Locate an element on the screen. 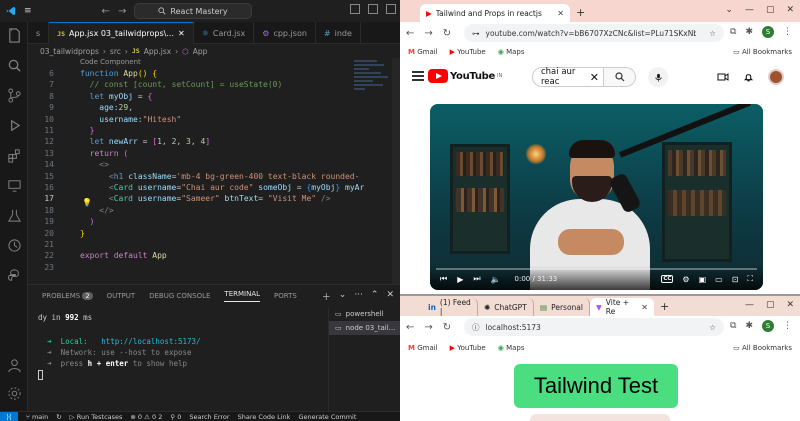 The height and width of the screenshot is (421, 800). code-line: 11 } is located at coordinates (214, 130).